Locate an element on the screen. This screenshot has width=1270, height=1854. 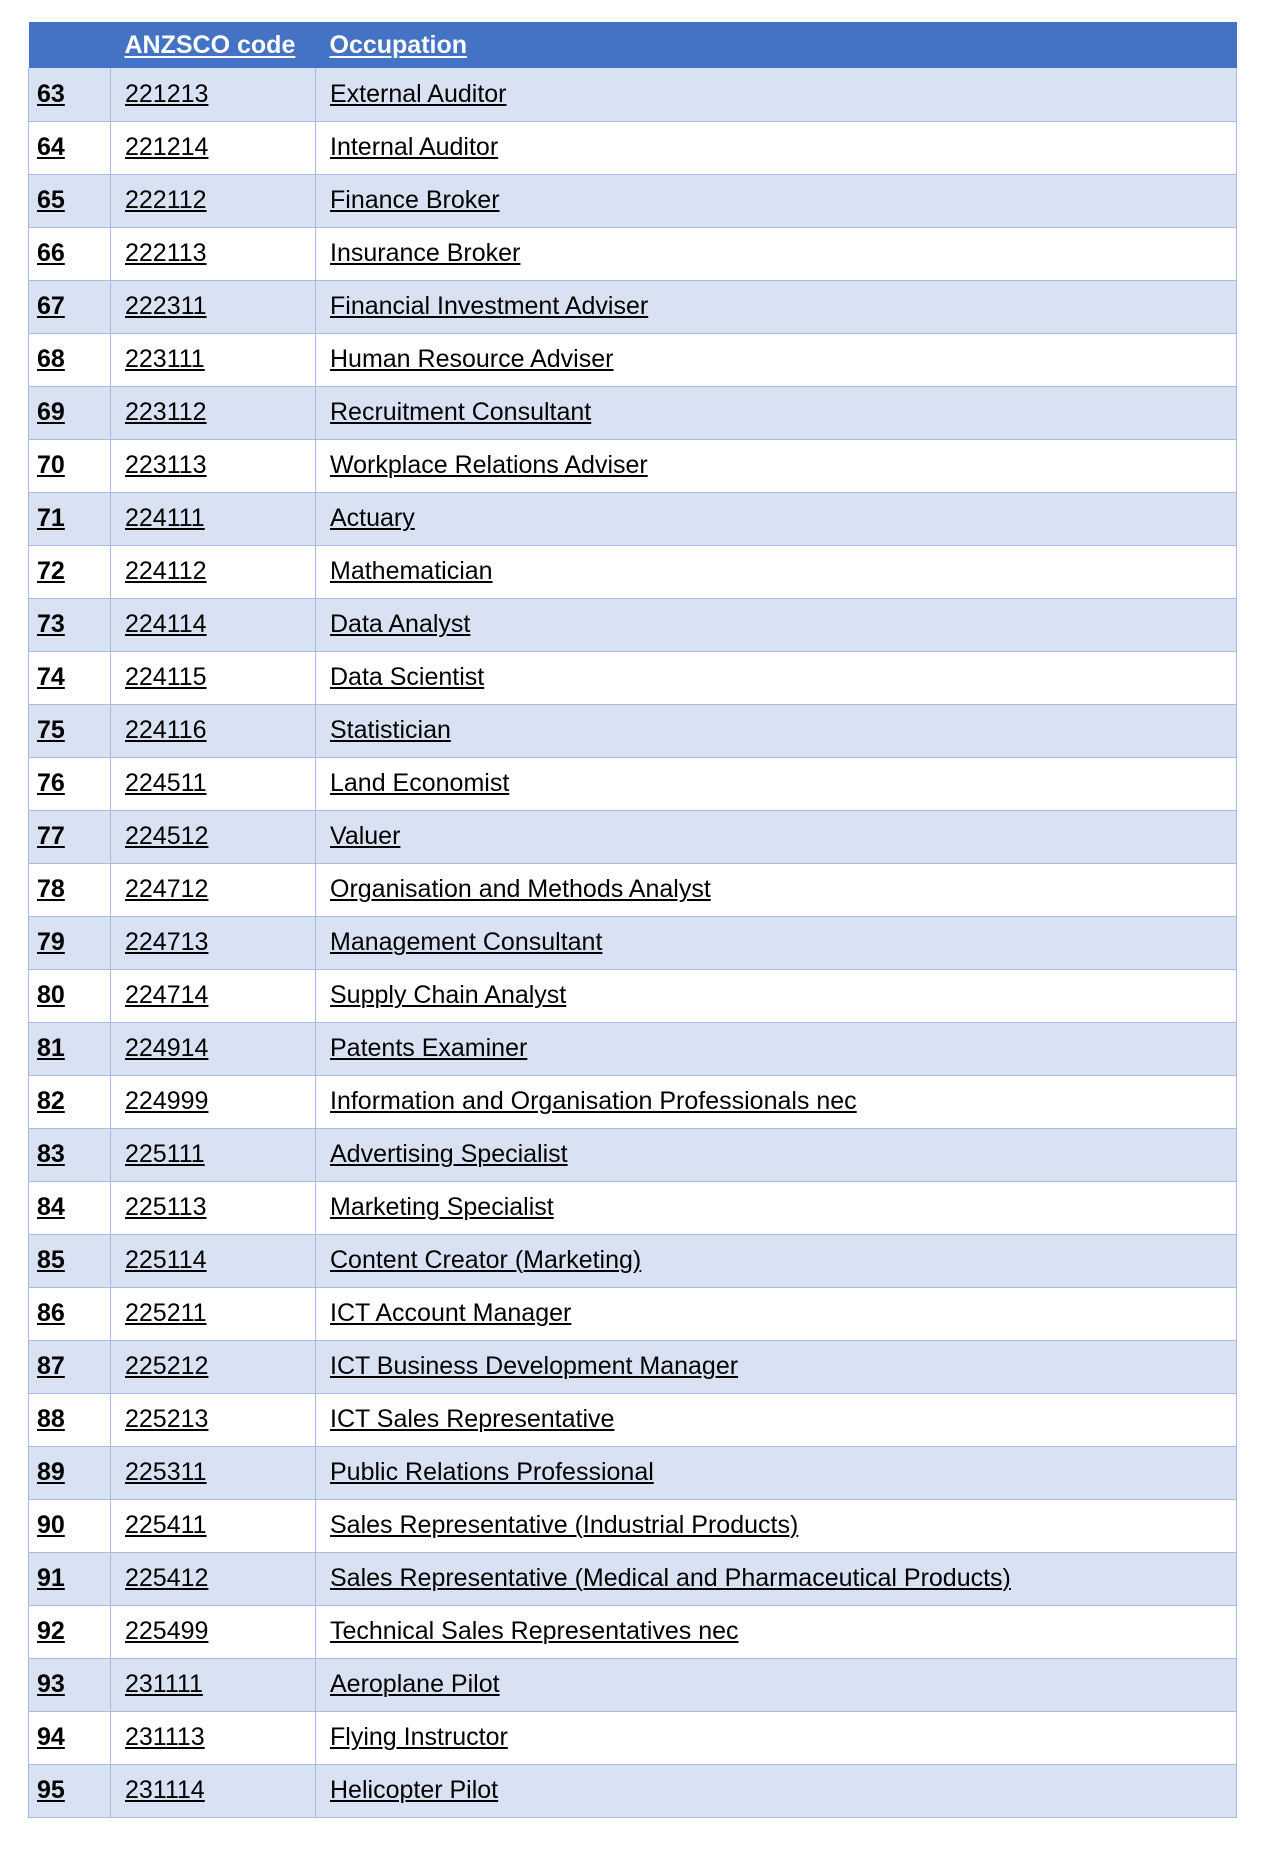
anzsco-code-cell: 224112 is located at coordinates (213, 572).